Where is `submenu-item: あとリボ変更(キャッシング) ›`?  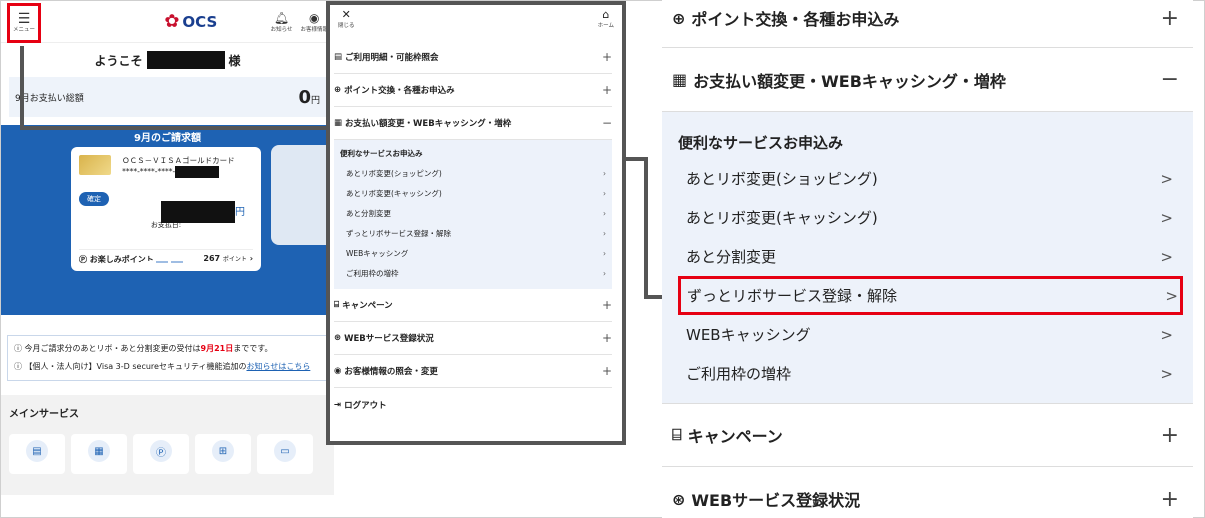
submenu-item: あとリボ変更(キャッシング) › is located at coordinates (473, 193).